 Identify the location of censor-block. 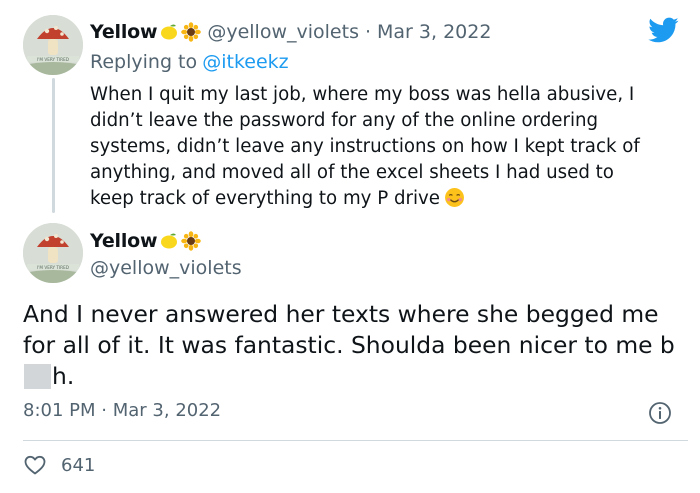
(37, 376).